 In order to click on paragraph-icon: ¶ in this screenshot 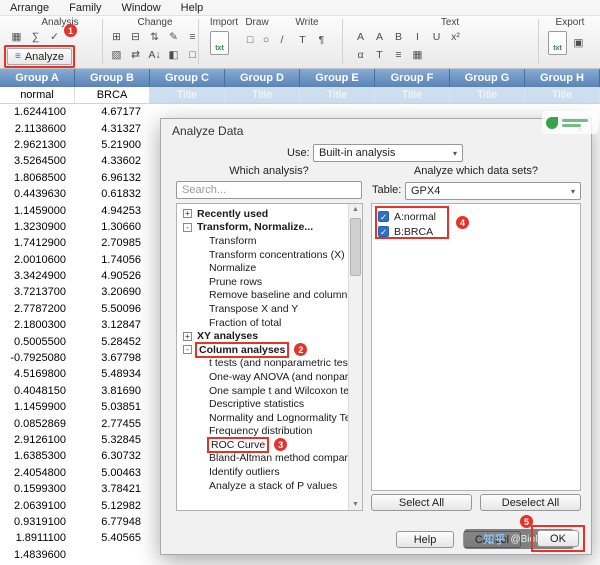, I will do `click(321, 40)`.